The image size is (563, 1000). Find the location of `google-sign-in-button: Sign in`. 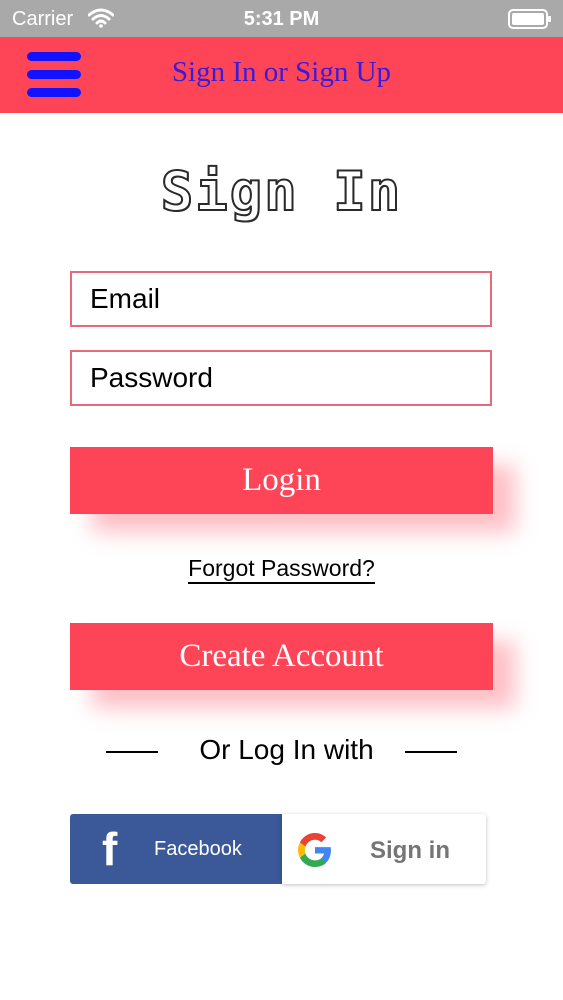

google-sign-in-button: Sign in is located at coordinates (384, 849).